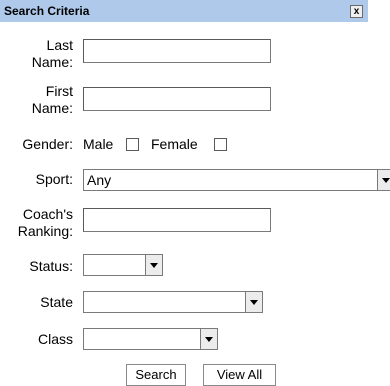 This screenshot has height=386, width=390. I want to click on status-label: Status:, so click(51, 266).